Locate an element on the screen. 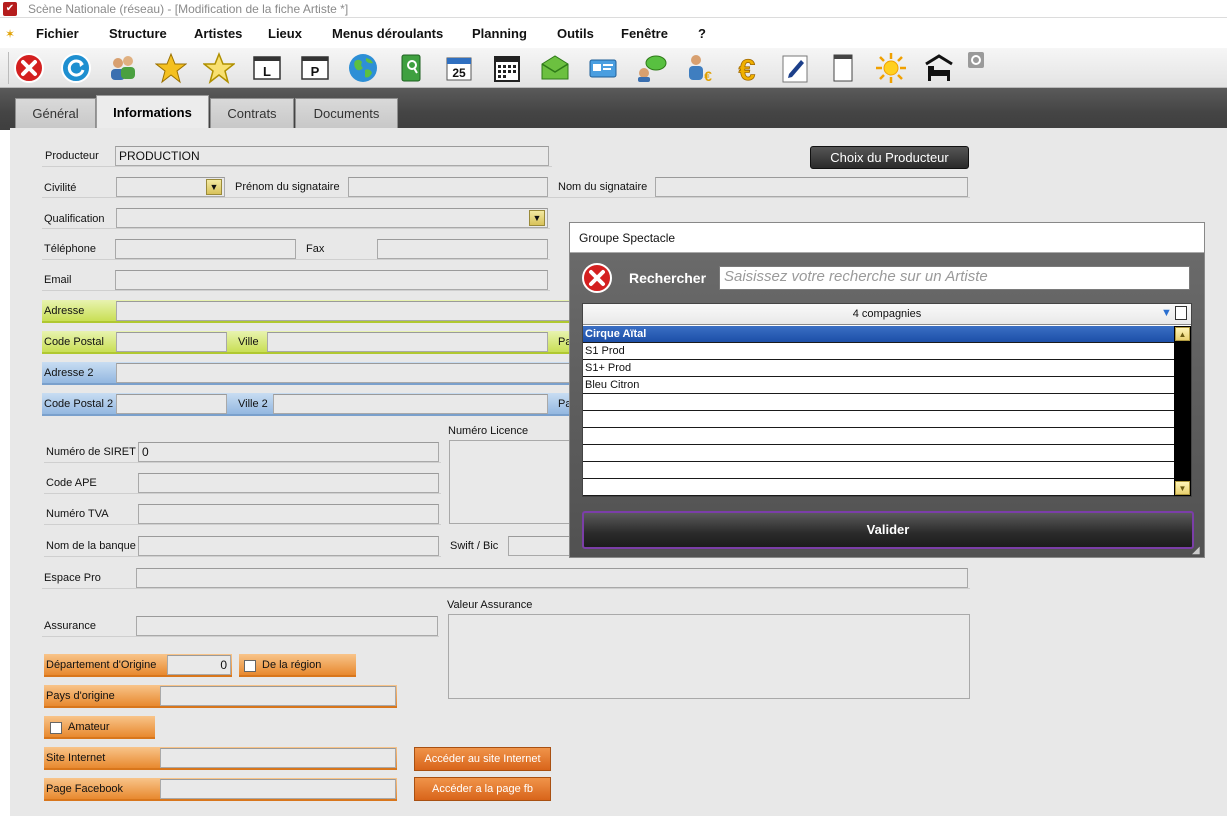  star-icon is located at coordinates (171, 68).